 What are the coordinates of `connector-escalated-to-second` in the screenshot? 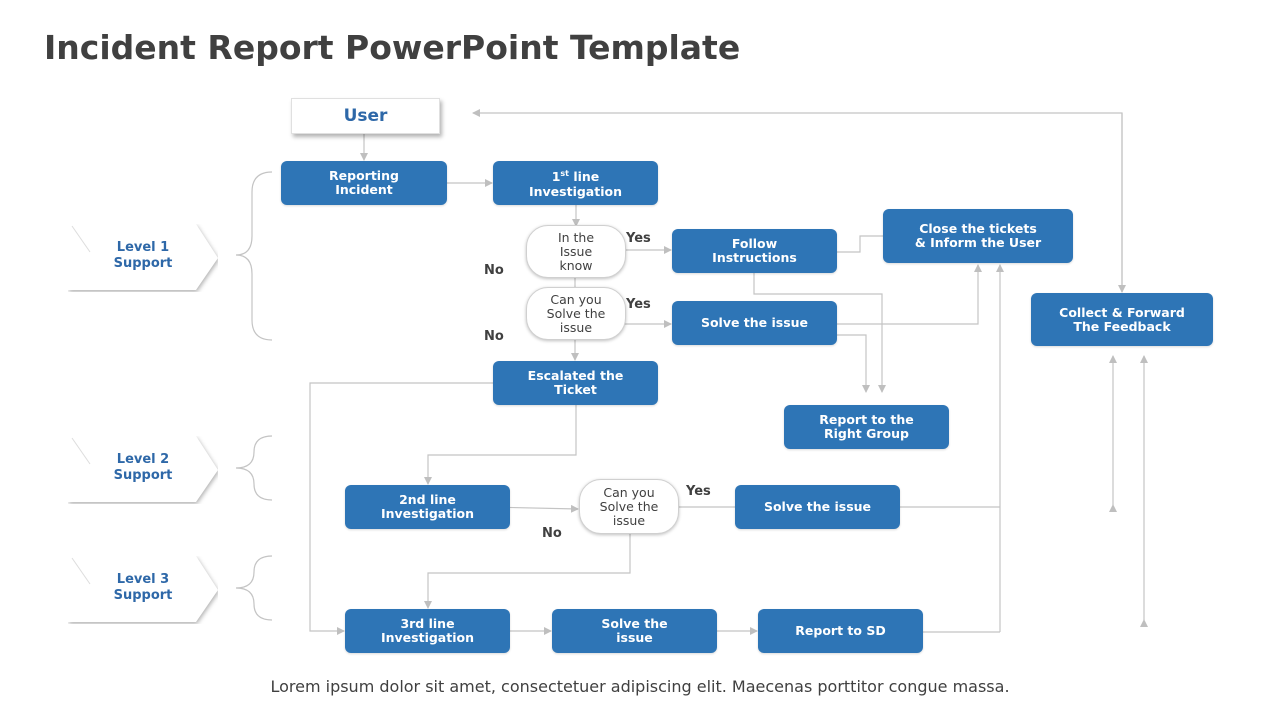 It's located at (500, 445).